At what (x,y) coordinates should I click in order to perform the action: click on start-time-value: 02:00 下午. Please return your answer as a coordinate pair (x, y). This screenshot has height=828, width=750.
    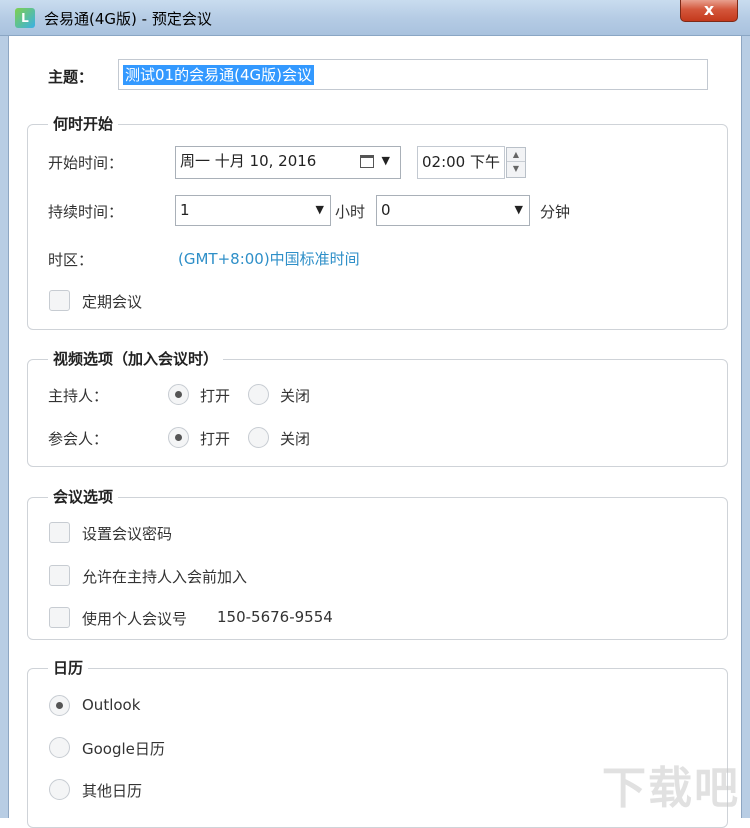
    Looking at the image, I should click on (461, 162).